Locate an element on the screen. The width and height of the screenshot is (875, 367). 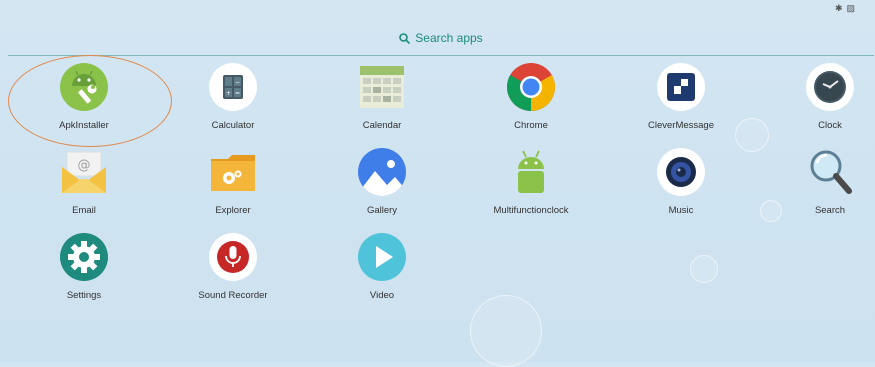
app-label: Music is located at coordinates (681, 210).